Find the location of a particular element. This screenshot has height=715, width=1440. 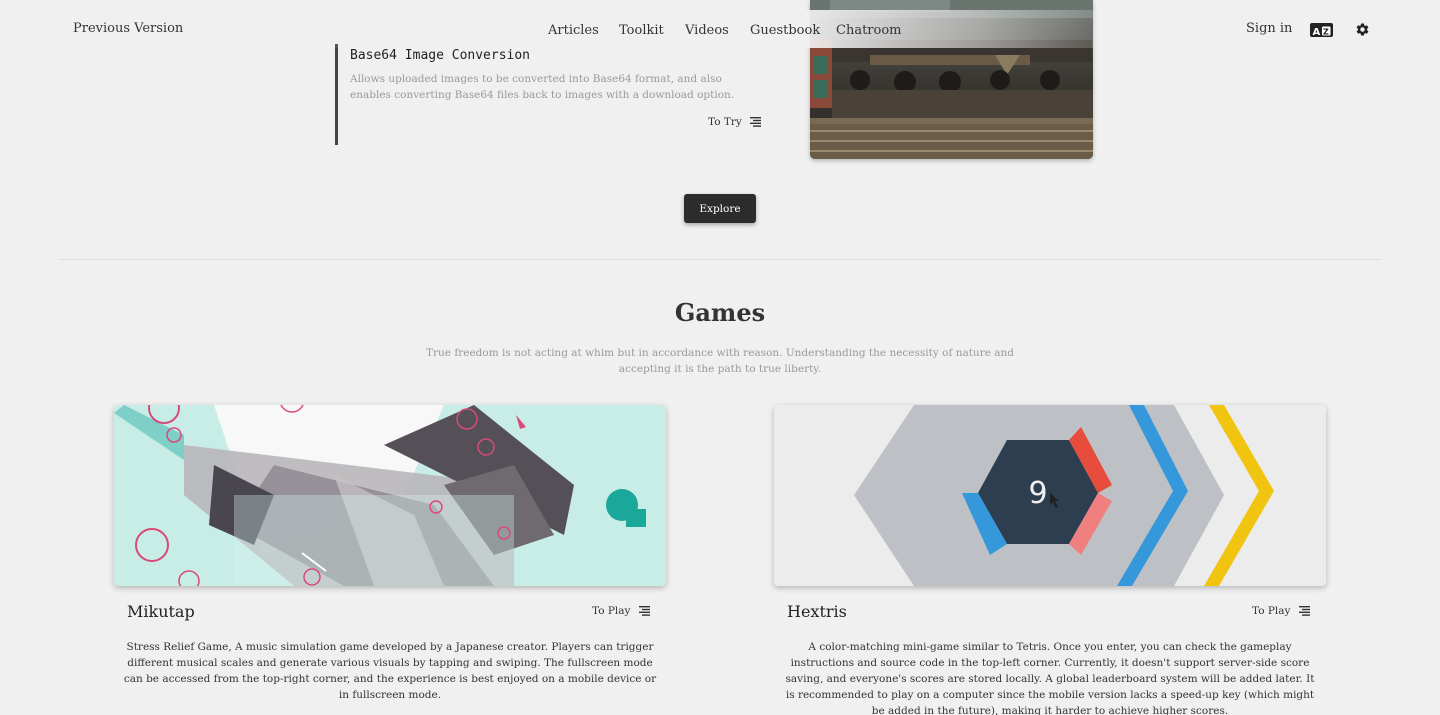

nav-guestbook: Guestbook is located at coordinates (785, 30).